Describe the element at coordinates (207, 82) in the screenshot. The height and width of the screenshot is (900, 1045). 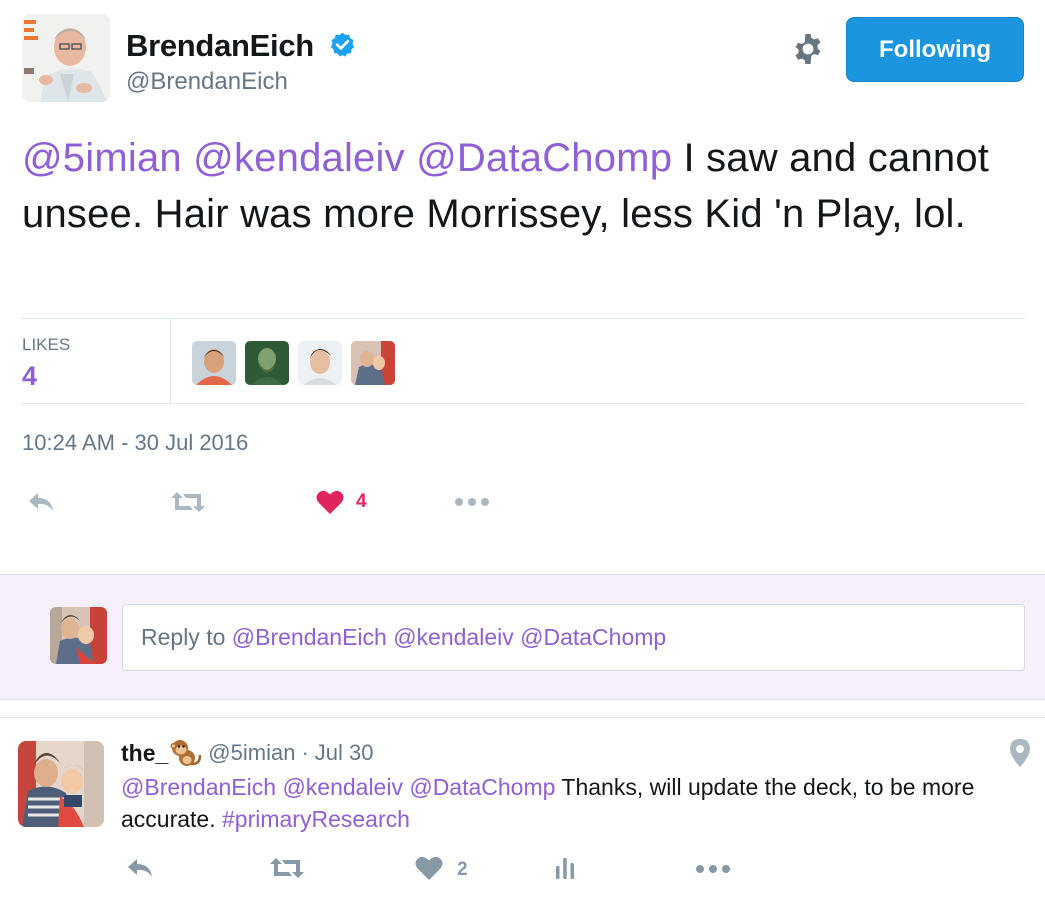
I see `author-handle: @BrendanEich` at that location.